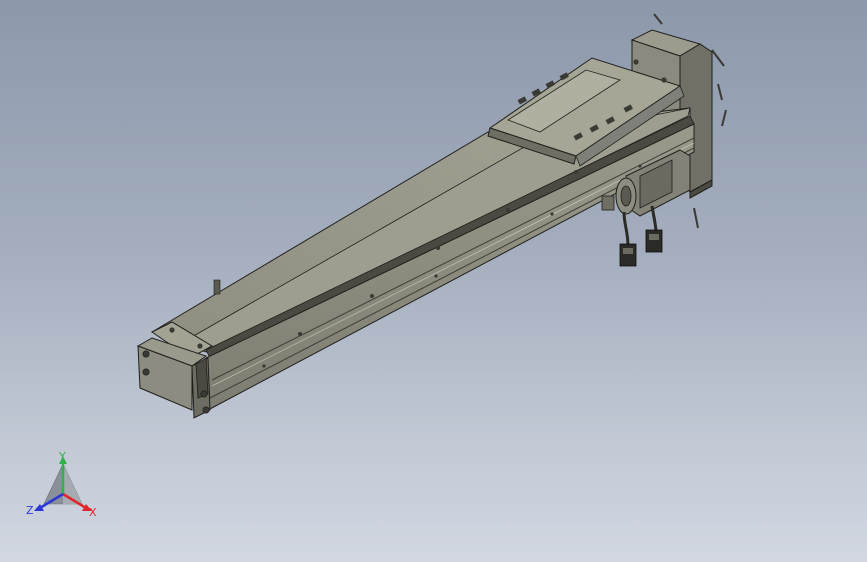 Image resolution: width=867 pixels, height=562 pixels. What do you see at coordinates (93, 512) in the screenshot?
I see `x-axis-label: X` at bounding box center [93, 512].